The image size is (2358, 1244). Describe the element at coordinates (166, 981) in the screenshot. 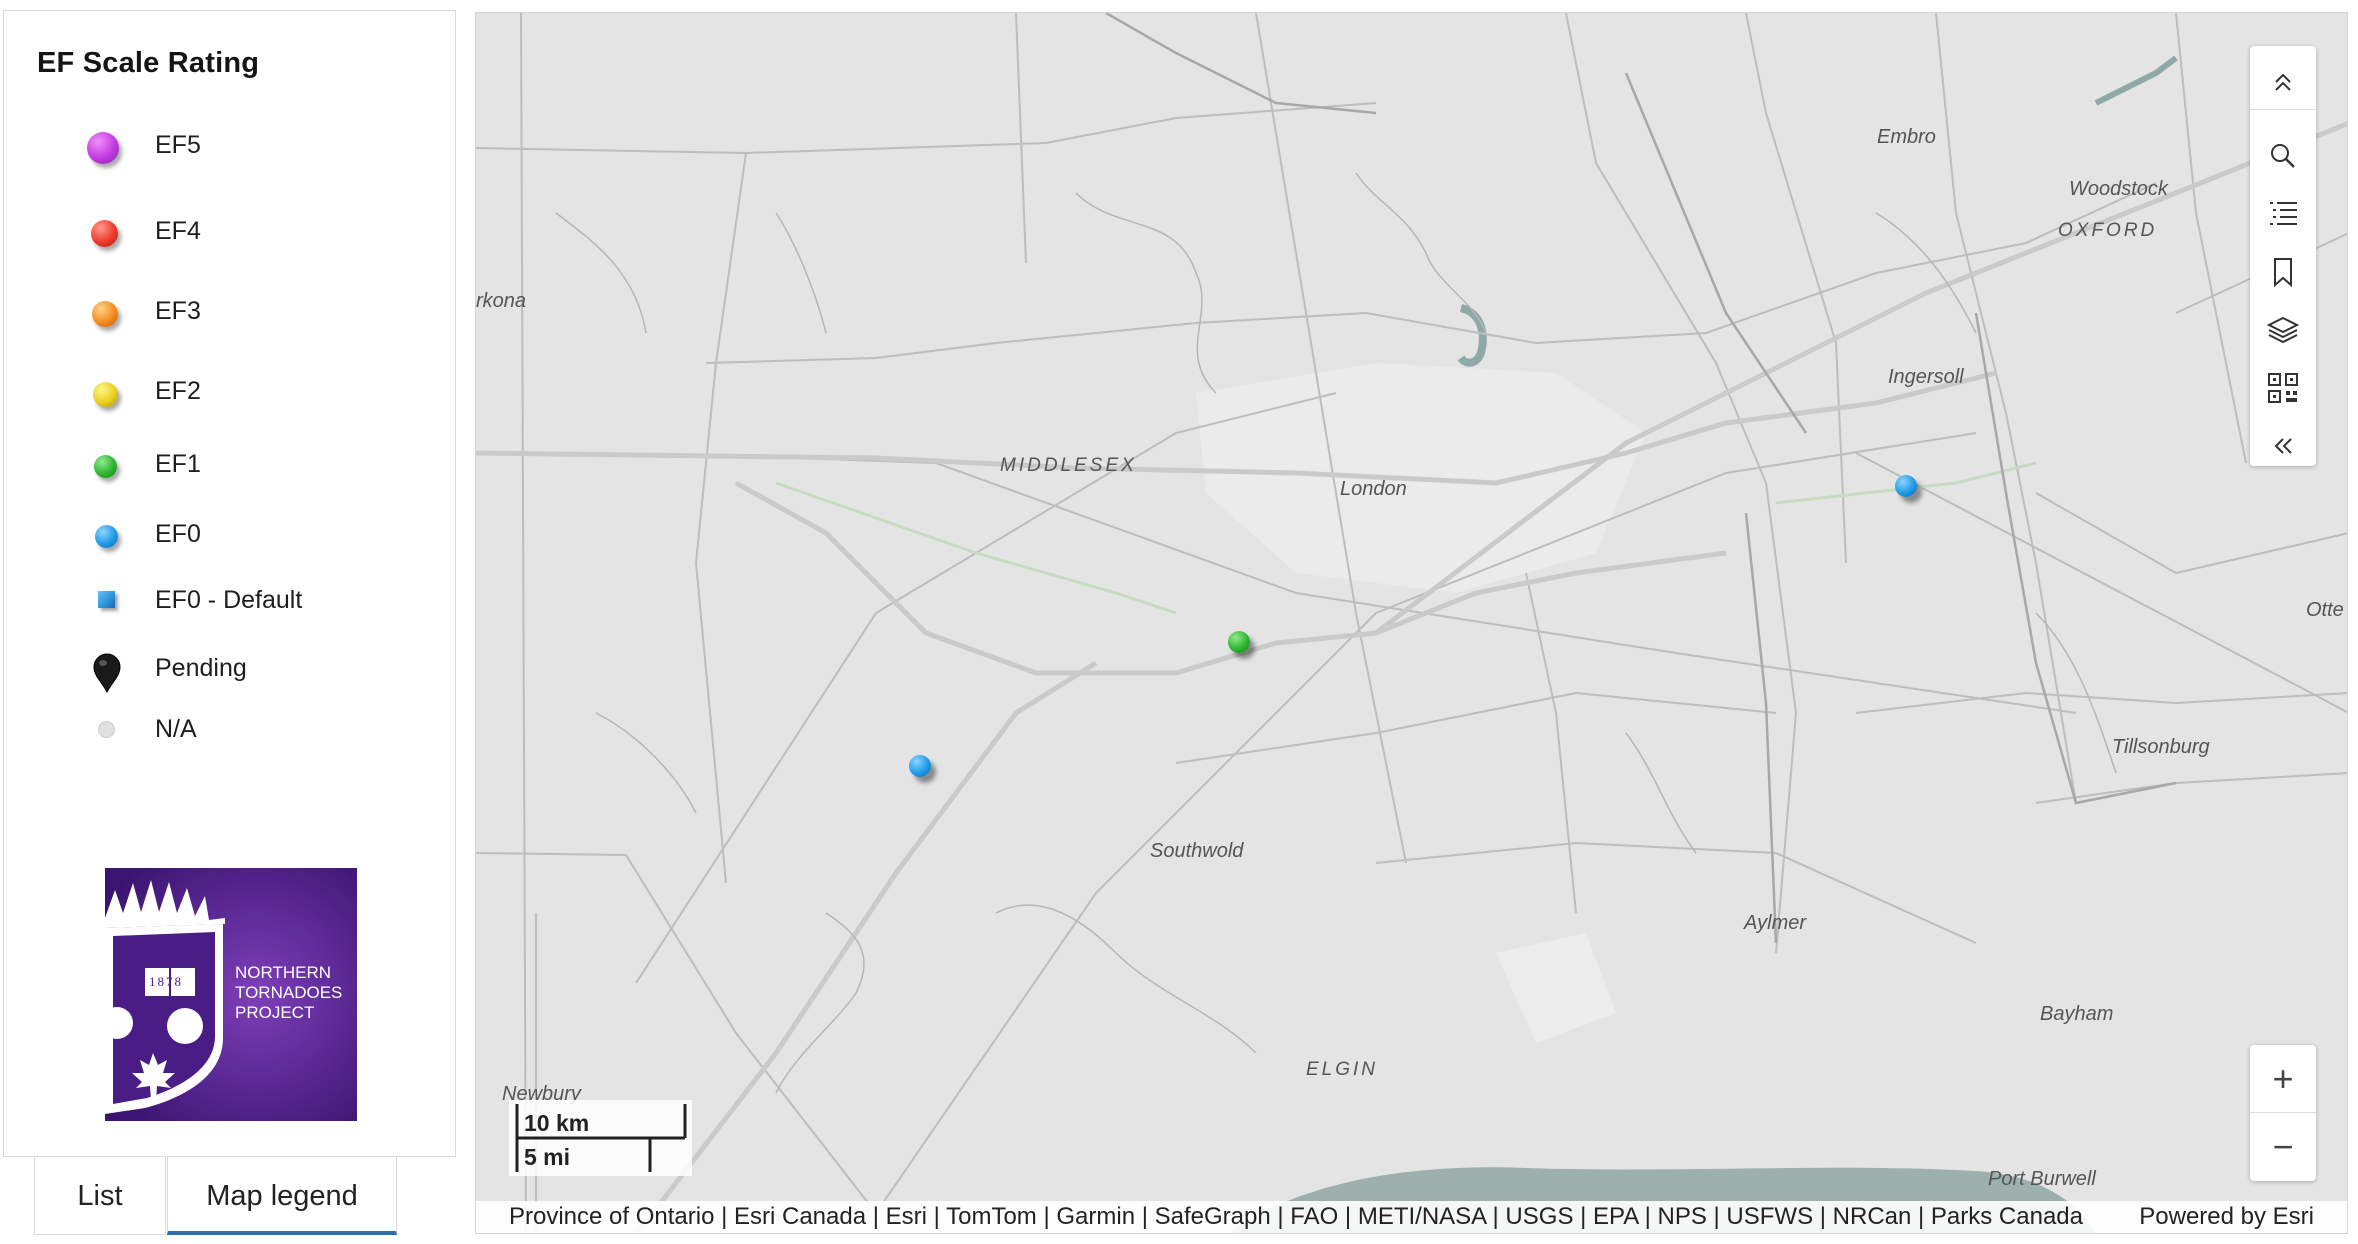

I see `logo-year: 1878` at that location.